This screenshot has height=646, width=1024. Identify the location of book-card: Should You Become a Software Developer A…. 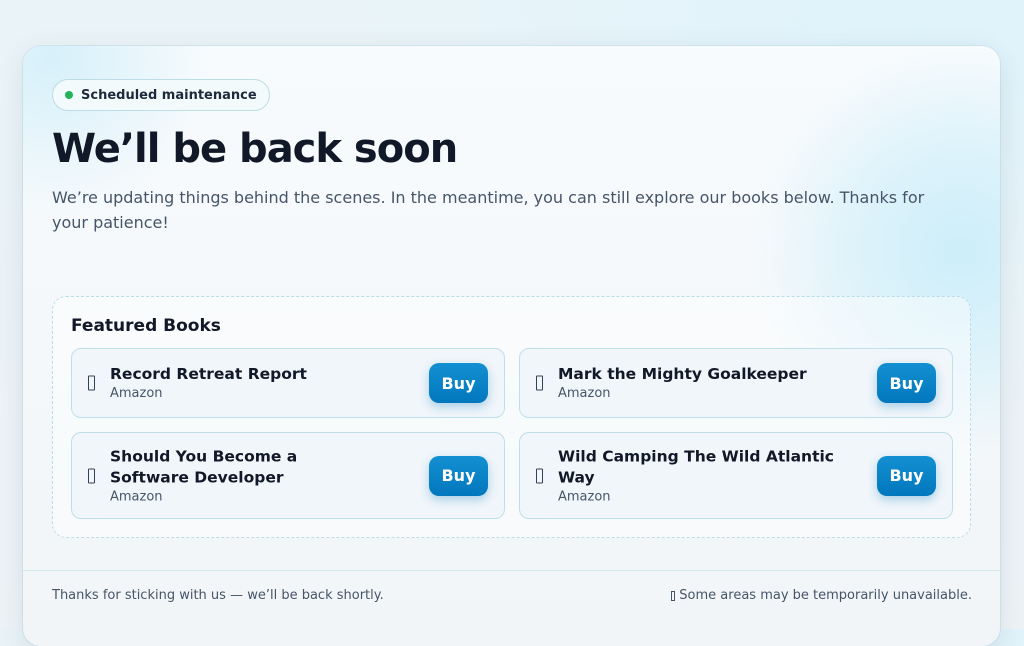
(288, 475).